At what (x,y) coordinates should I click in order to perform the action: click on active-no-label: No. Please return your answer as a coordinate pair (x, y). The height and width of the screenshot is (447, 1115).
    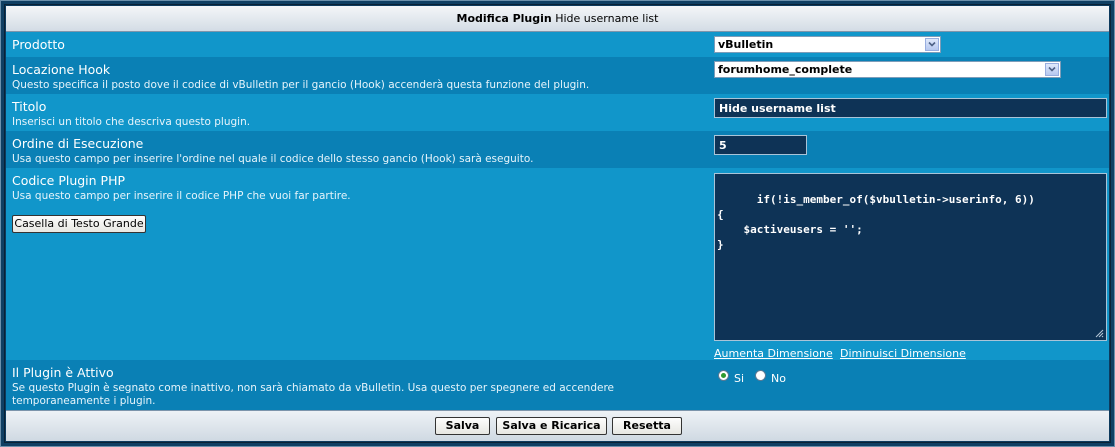
    Looking at the image, I should click on (778, 378).